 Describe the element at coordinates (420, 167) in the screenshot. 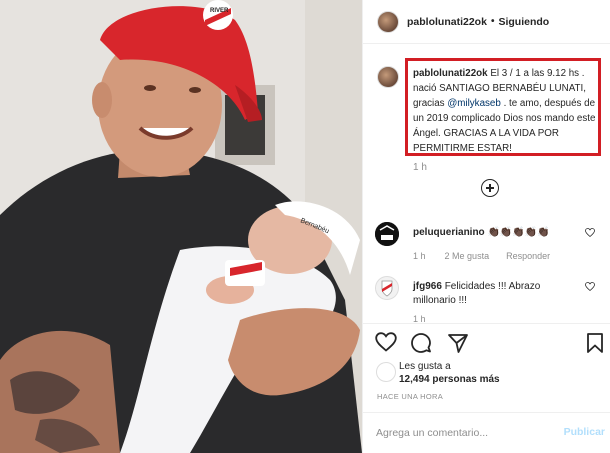

I see `caption-time: 1 h` at that location.